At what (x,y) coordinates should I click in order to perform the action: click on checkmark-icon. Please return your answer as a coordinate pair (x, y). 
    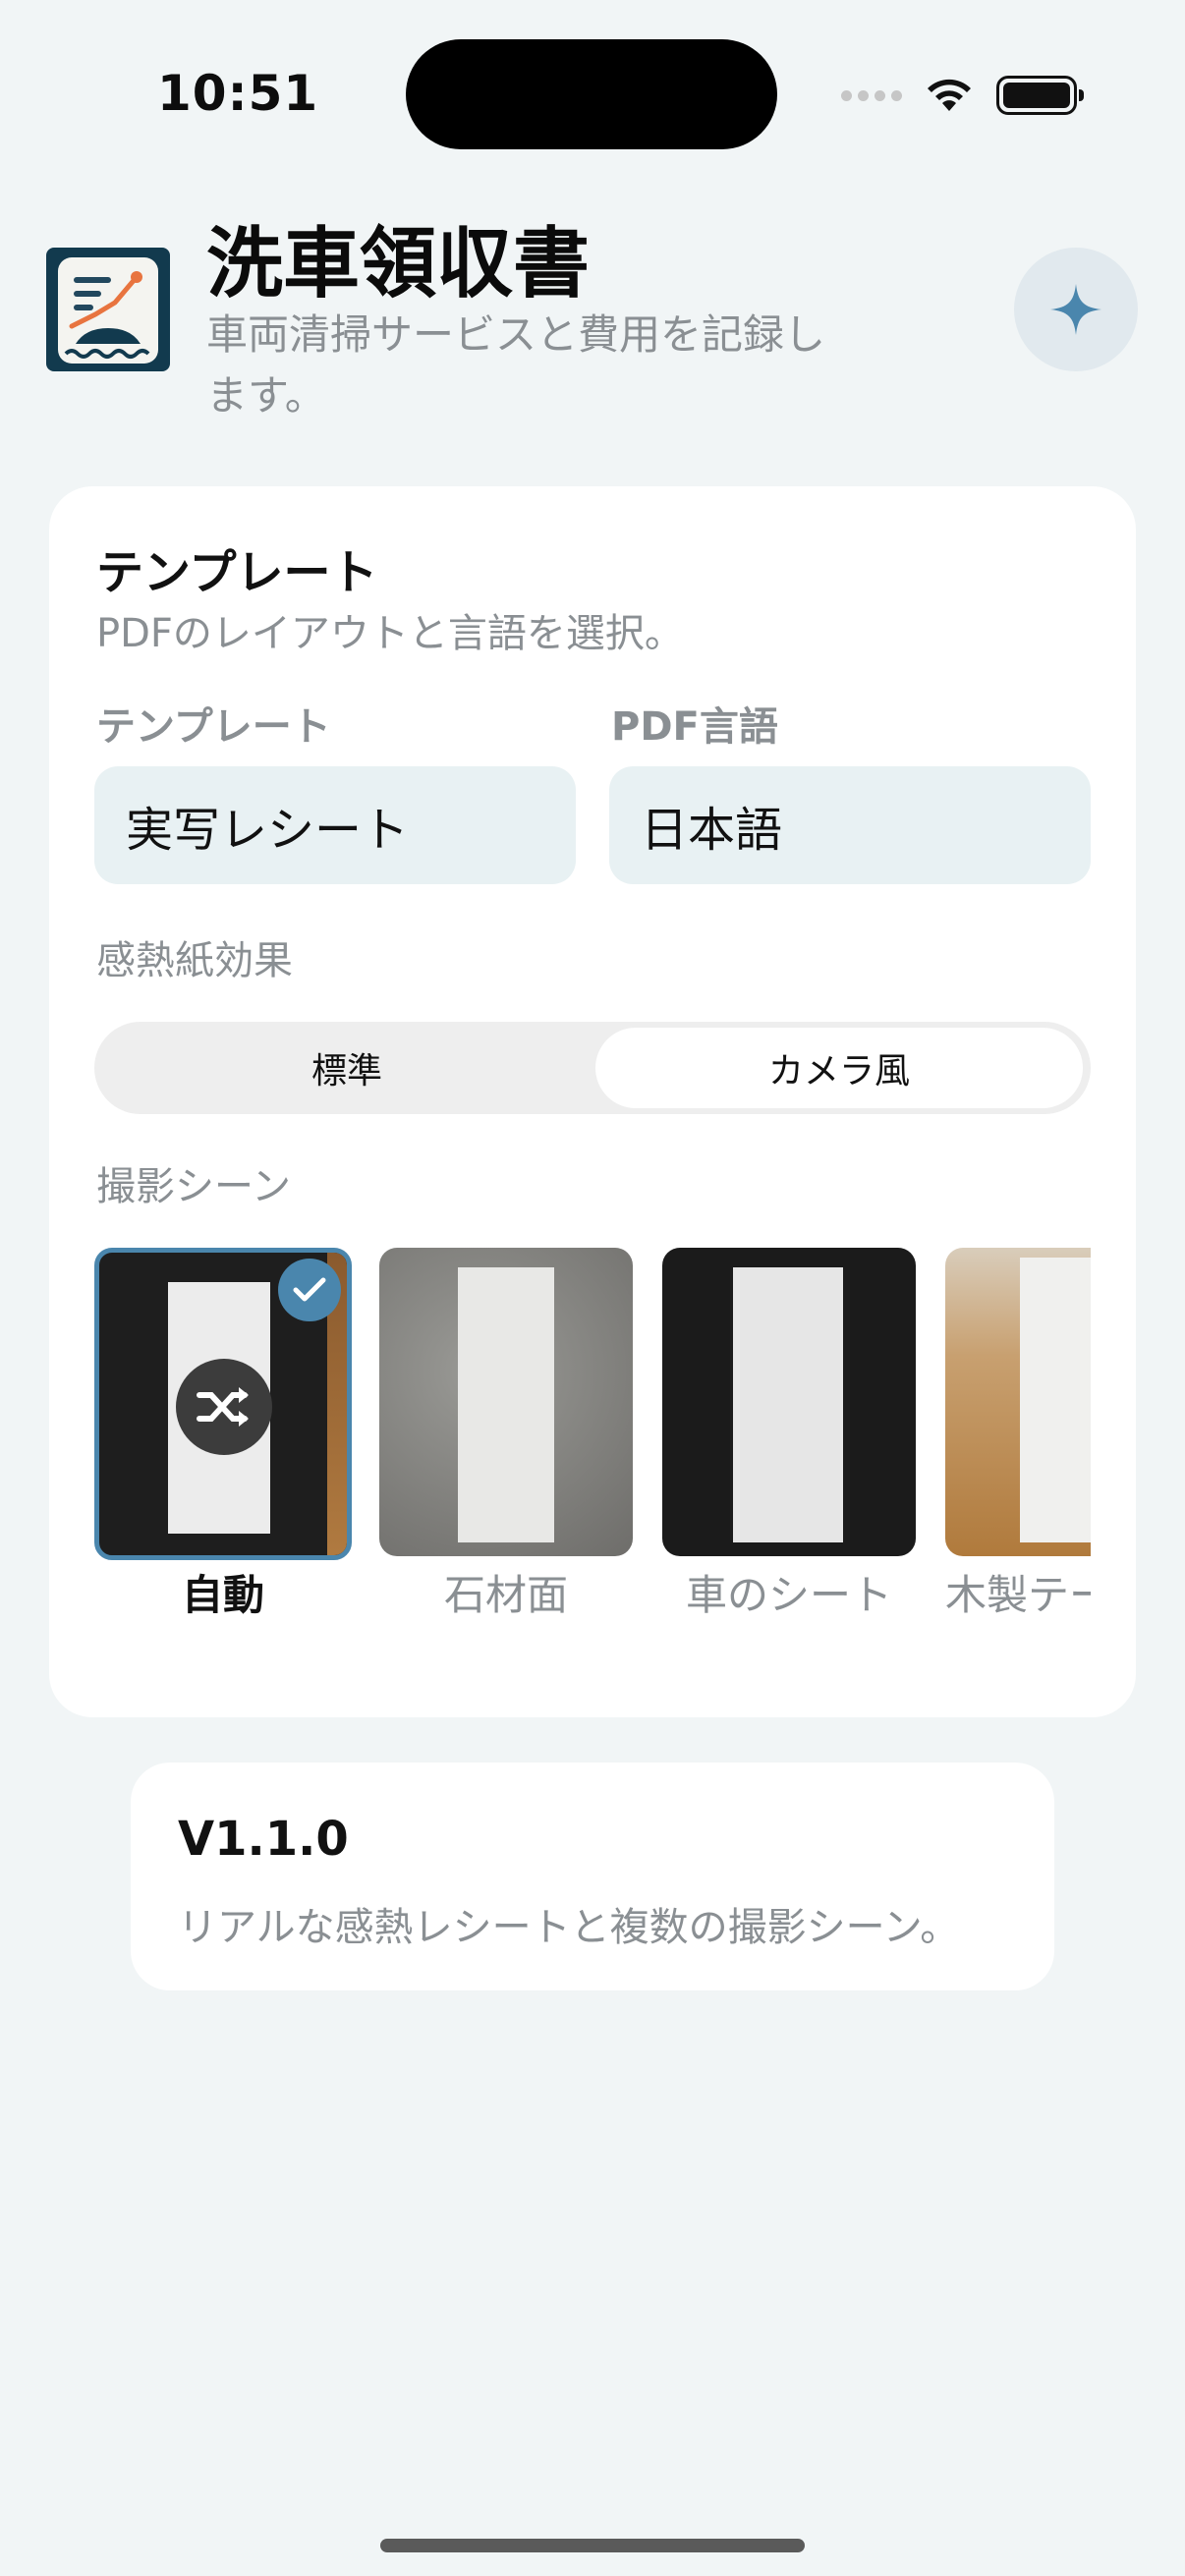
    Looking at the image, I should click on (310, 1289).